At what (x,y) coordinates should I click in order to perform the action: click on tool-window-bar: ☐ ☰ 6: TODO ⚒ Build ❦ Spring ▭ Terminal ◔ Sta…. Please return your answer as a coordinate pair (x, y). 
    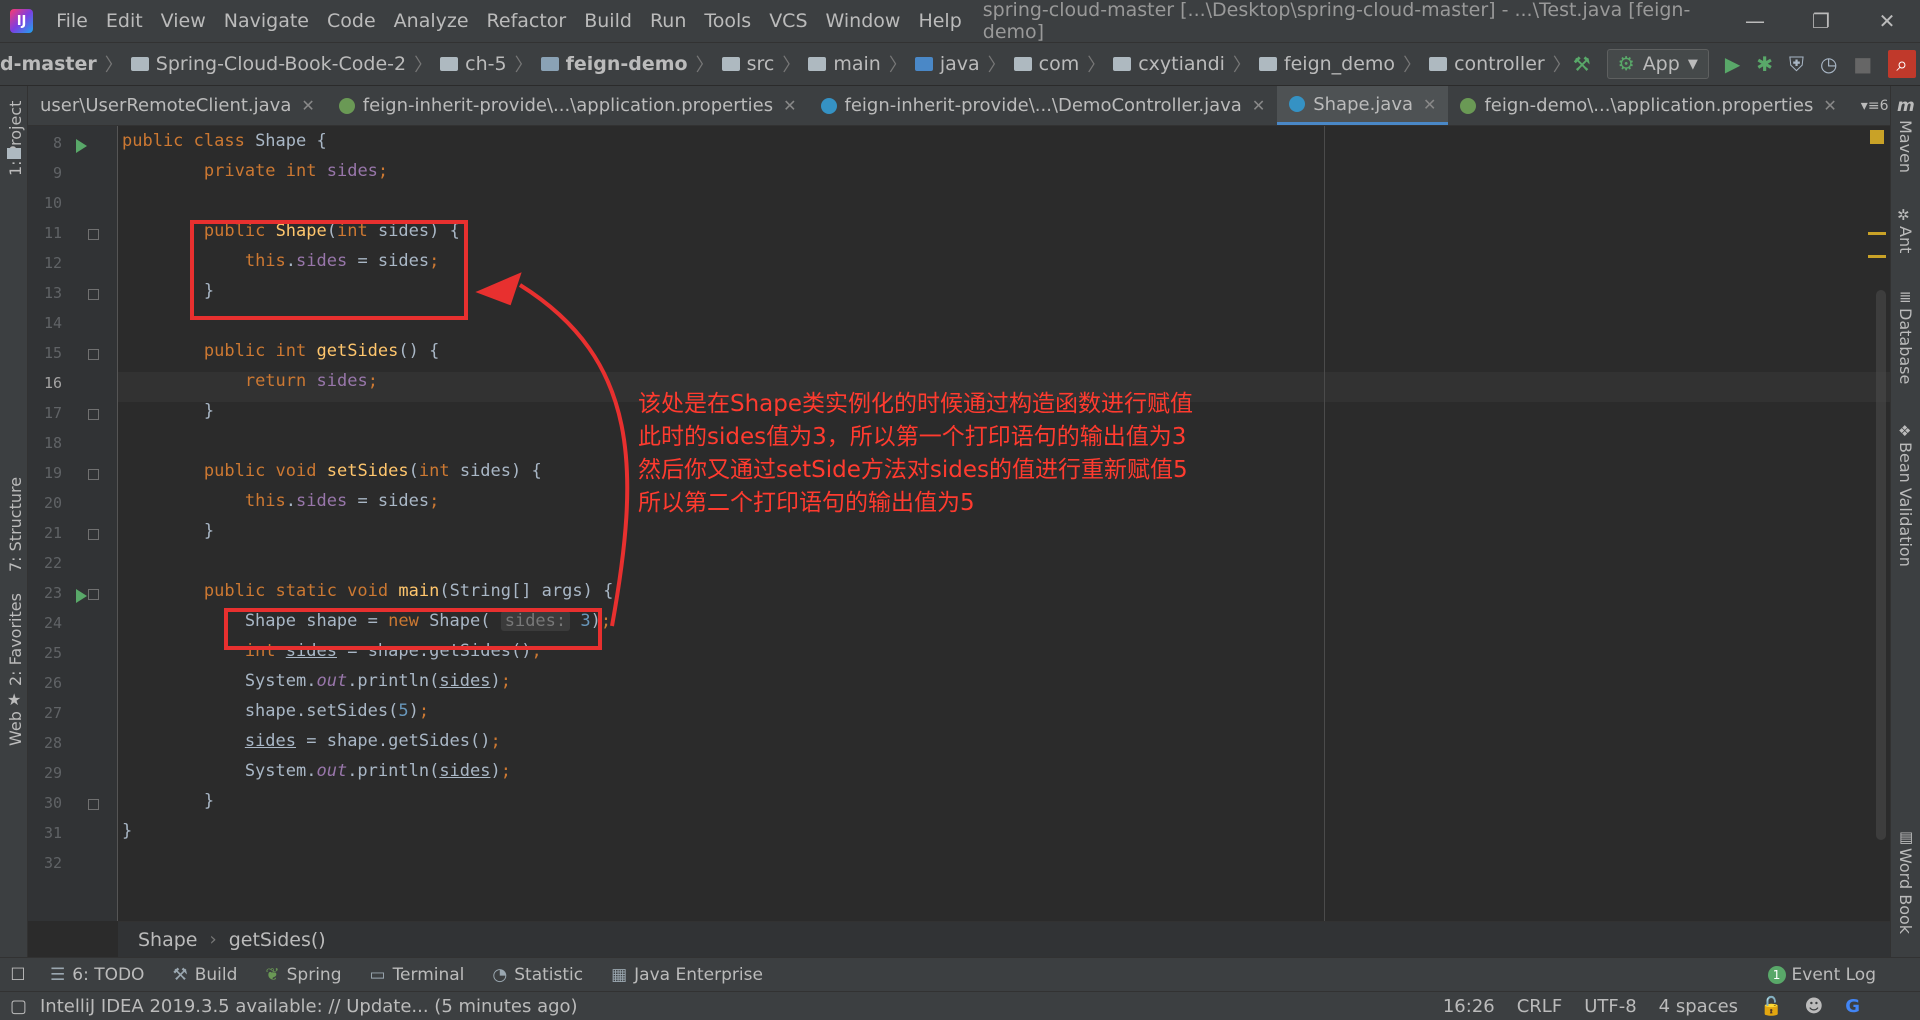
    Looking at the image, I should click on (960, 974).